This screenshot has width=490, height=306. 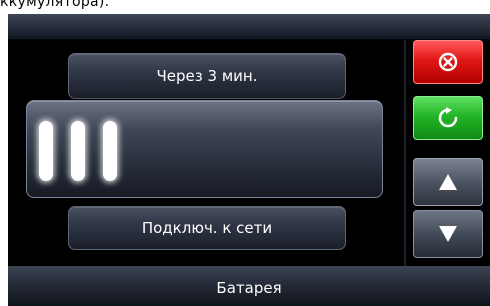 I want to click on close-circle-icon, so click(x=448, y=62).